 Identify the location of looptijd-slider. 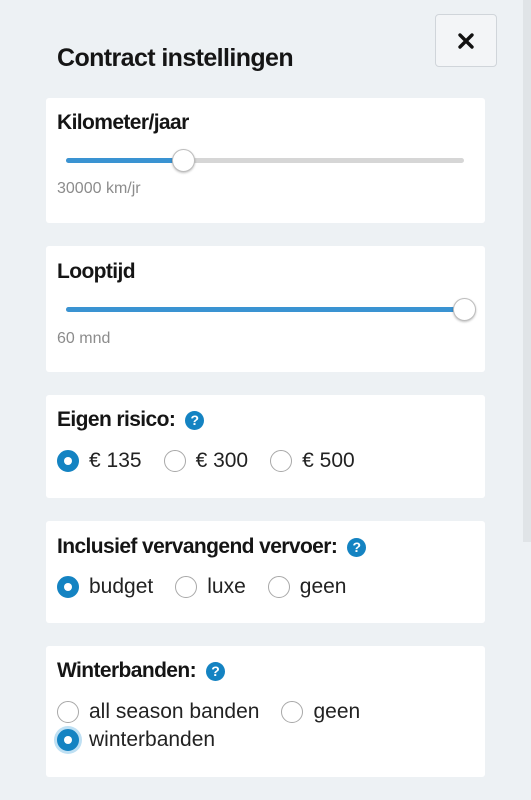
(271, 309).